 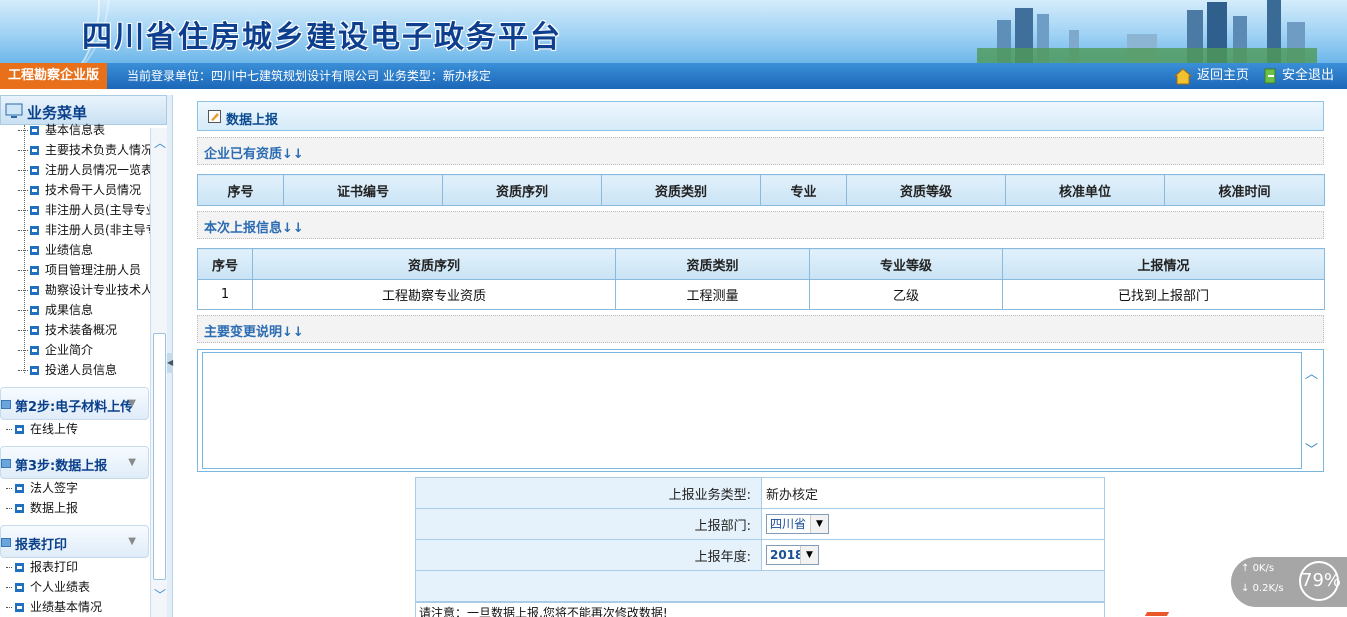 I want to click on logout-link: 安全退出, so click(x=1298, y=76).